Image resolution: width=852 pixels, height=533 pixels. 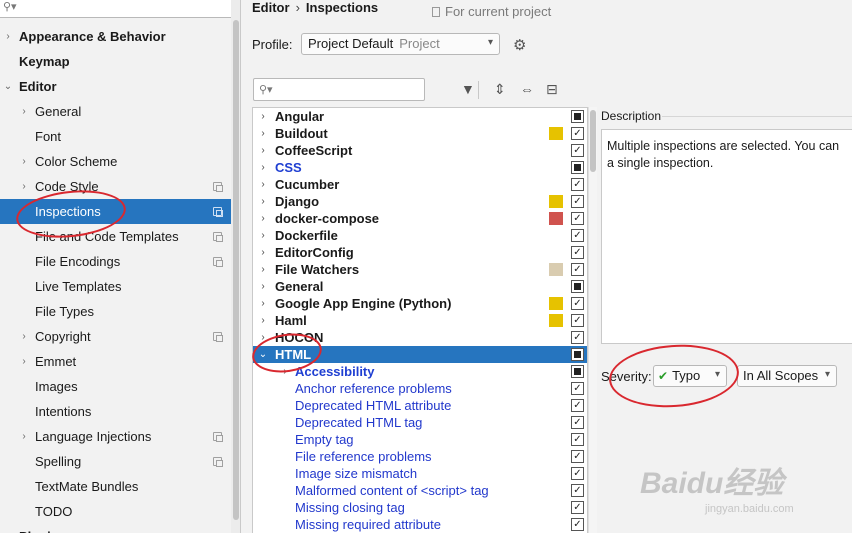 What do you see at coordinates (420, 354) in the screenshot?
I see `inspection-group: ⌄ HTML` at bounding box center [420, 354].